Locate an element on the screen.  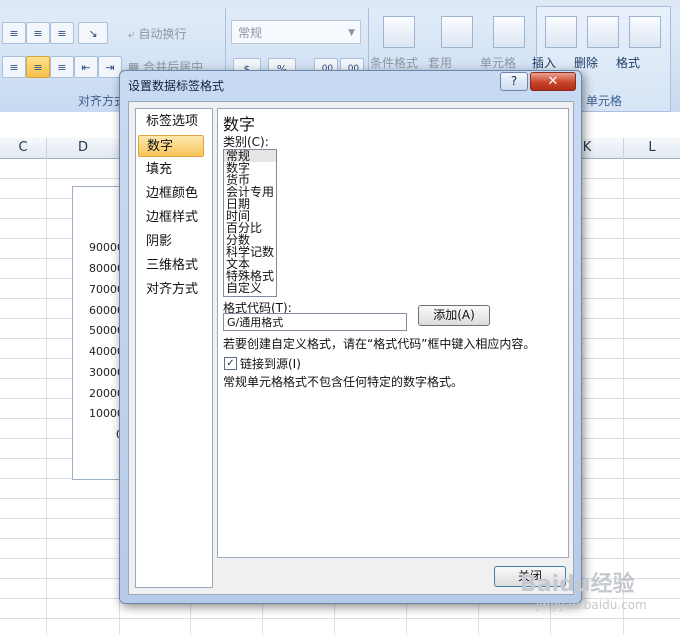
decrease-indent-button: ⇤ is located at coordinates (86, 67).